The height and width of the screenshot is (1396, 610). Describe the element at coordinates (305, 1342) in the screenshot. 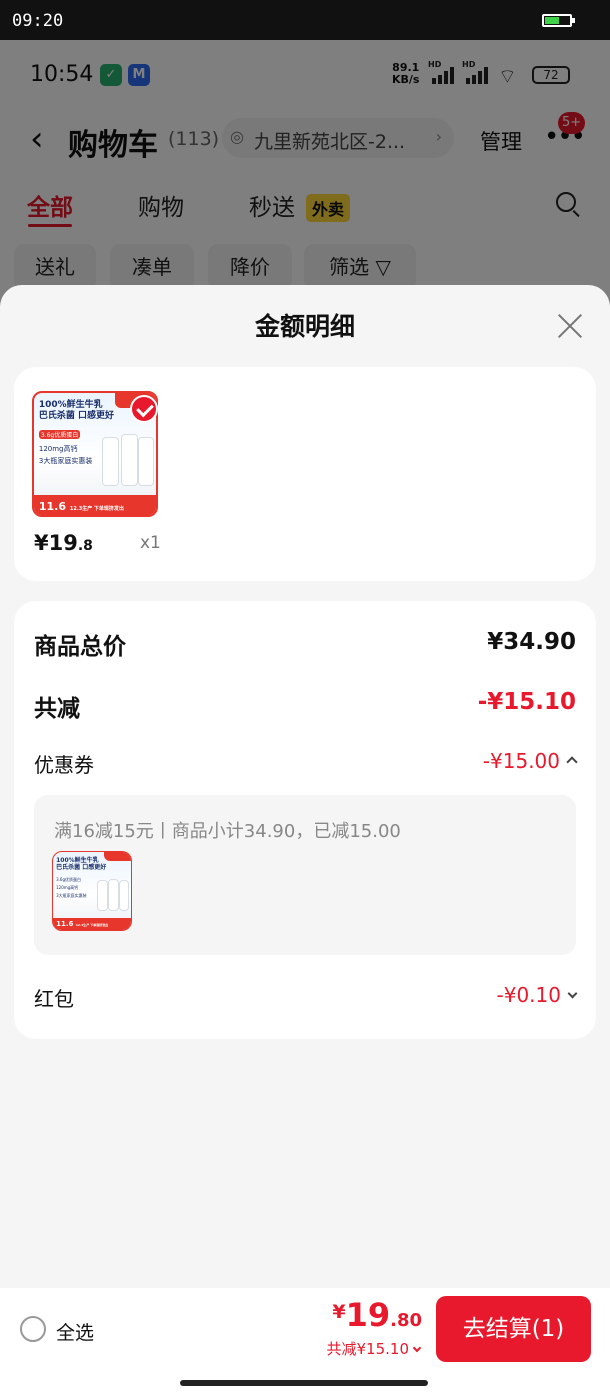

I see `checkout-bar: 全选 ¥19.80 共减¥15.10 去结算(1)` at that location.